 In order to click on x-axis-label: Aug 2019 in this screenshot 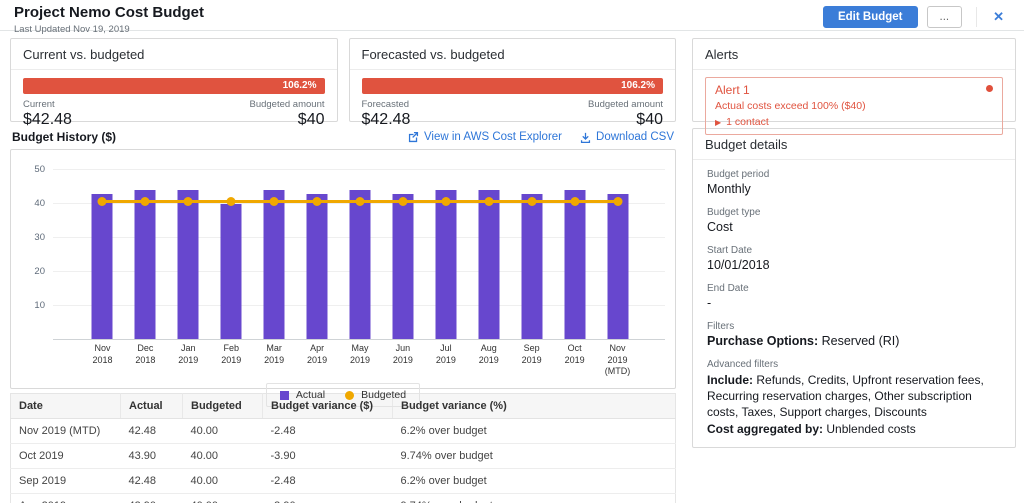, I will do `click(488, 354)`.